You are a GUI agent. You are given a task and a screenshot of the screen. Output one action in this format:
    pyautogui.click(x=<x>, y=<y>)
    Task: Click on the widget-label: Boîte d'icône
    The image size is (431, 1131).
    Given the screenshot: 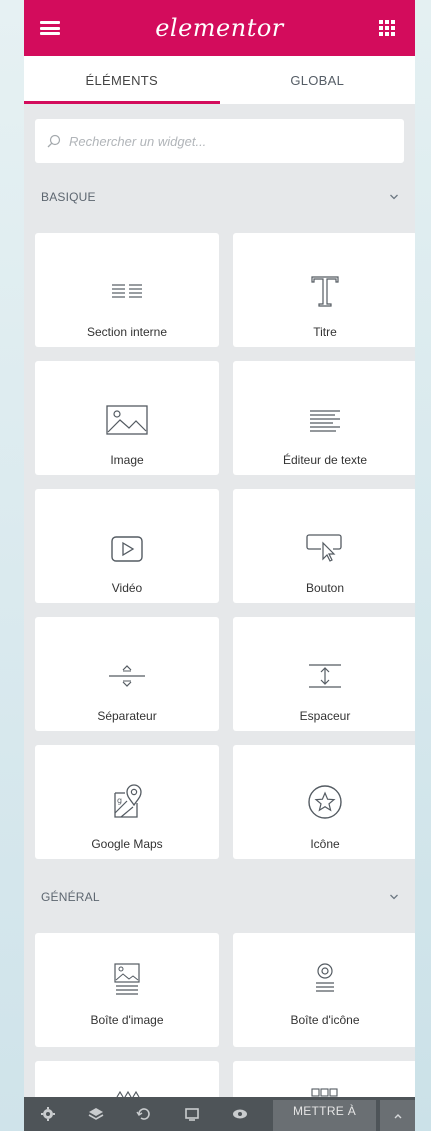 What is the action you would take?
    pyautogui.click(x=325, y=1020)
    